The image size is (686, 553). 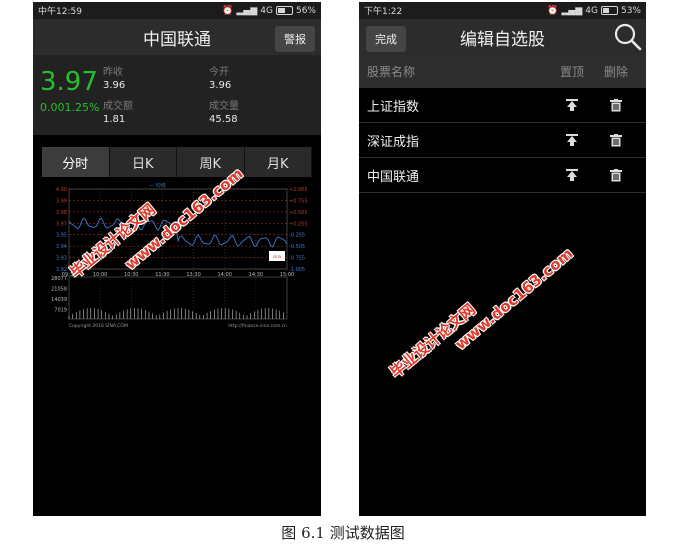 I want to click on price-axis-label: 3.97, so click(x=61, y=224).